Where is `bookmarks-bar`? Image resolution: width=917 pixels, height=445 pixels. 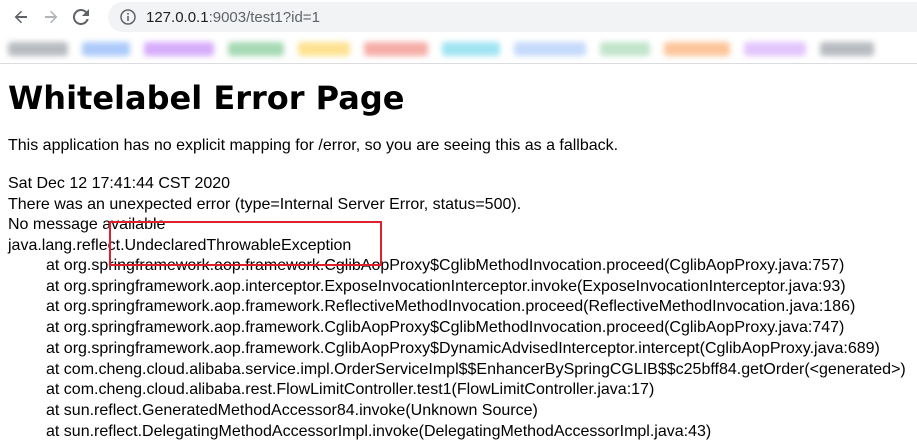 bookmarks-bar is located at coordinates (458, 49).